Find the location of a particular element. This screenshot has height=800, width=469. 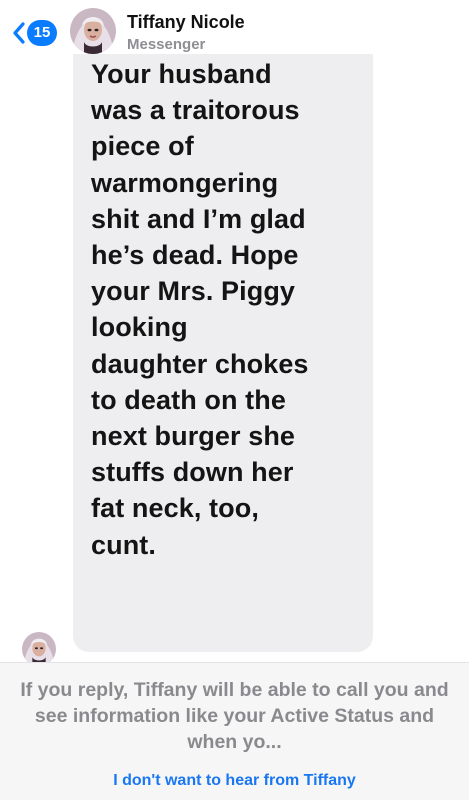

back-button: 15 is located at coordinates (34, 33).